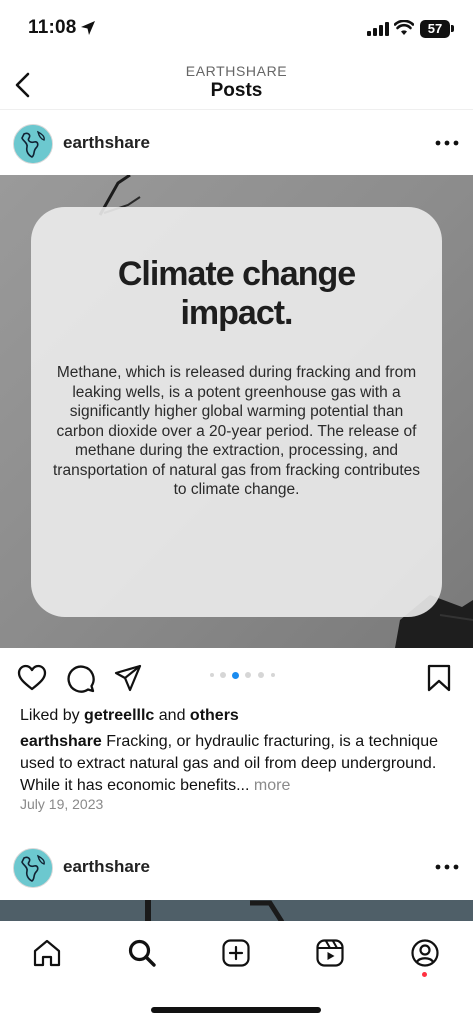  Describe the element at coordinates (424, 974) in the screenshot. I see `profile-notification-dot` at that location.